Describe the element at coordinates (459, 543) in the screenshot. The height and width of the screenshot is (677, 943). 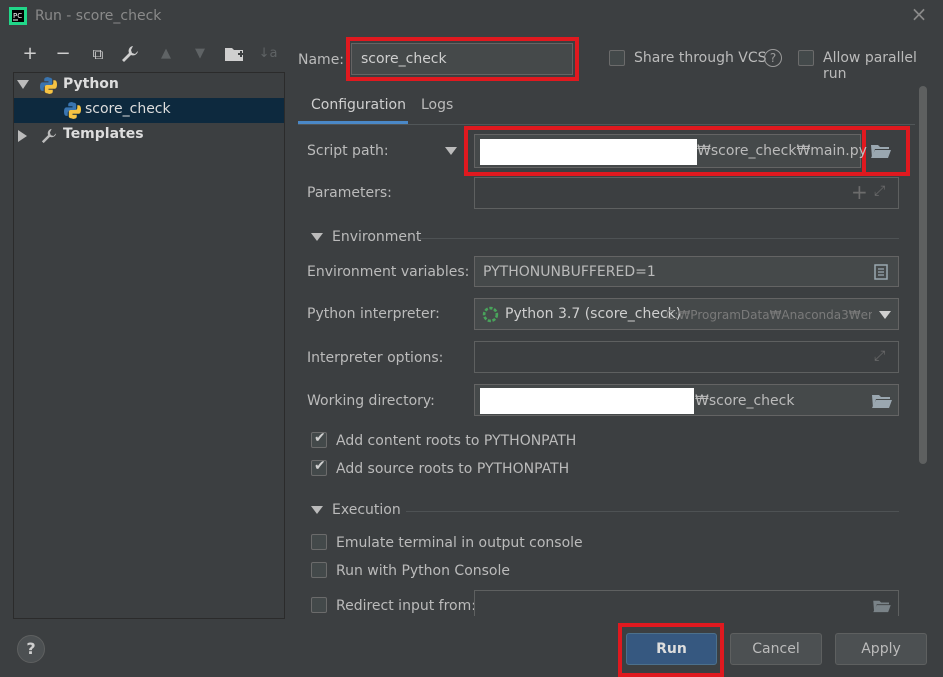
I see `emulate-terminal-label: Emulate terminal in output console` at that location.